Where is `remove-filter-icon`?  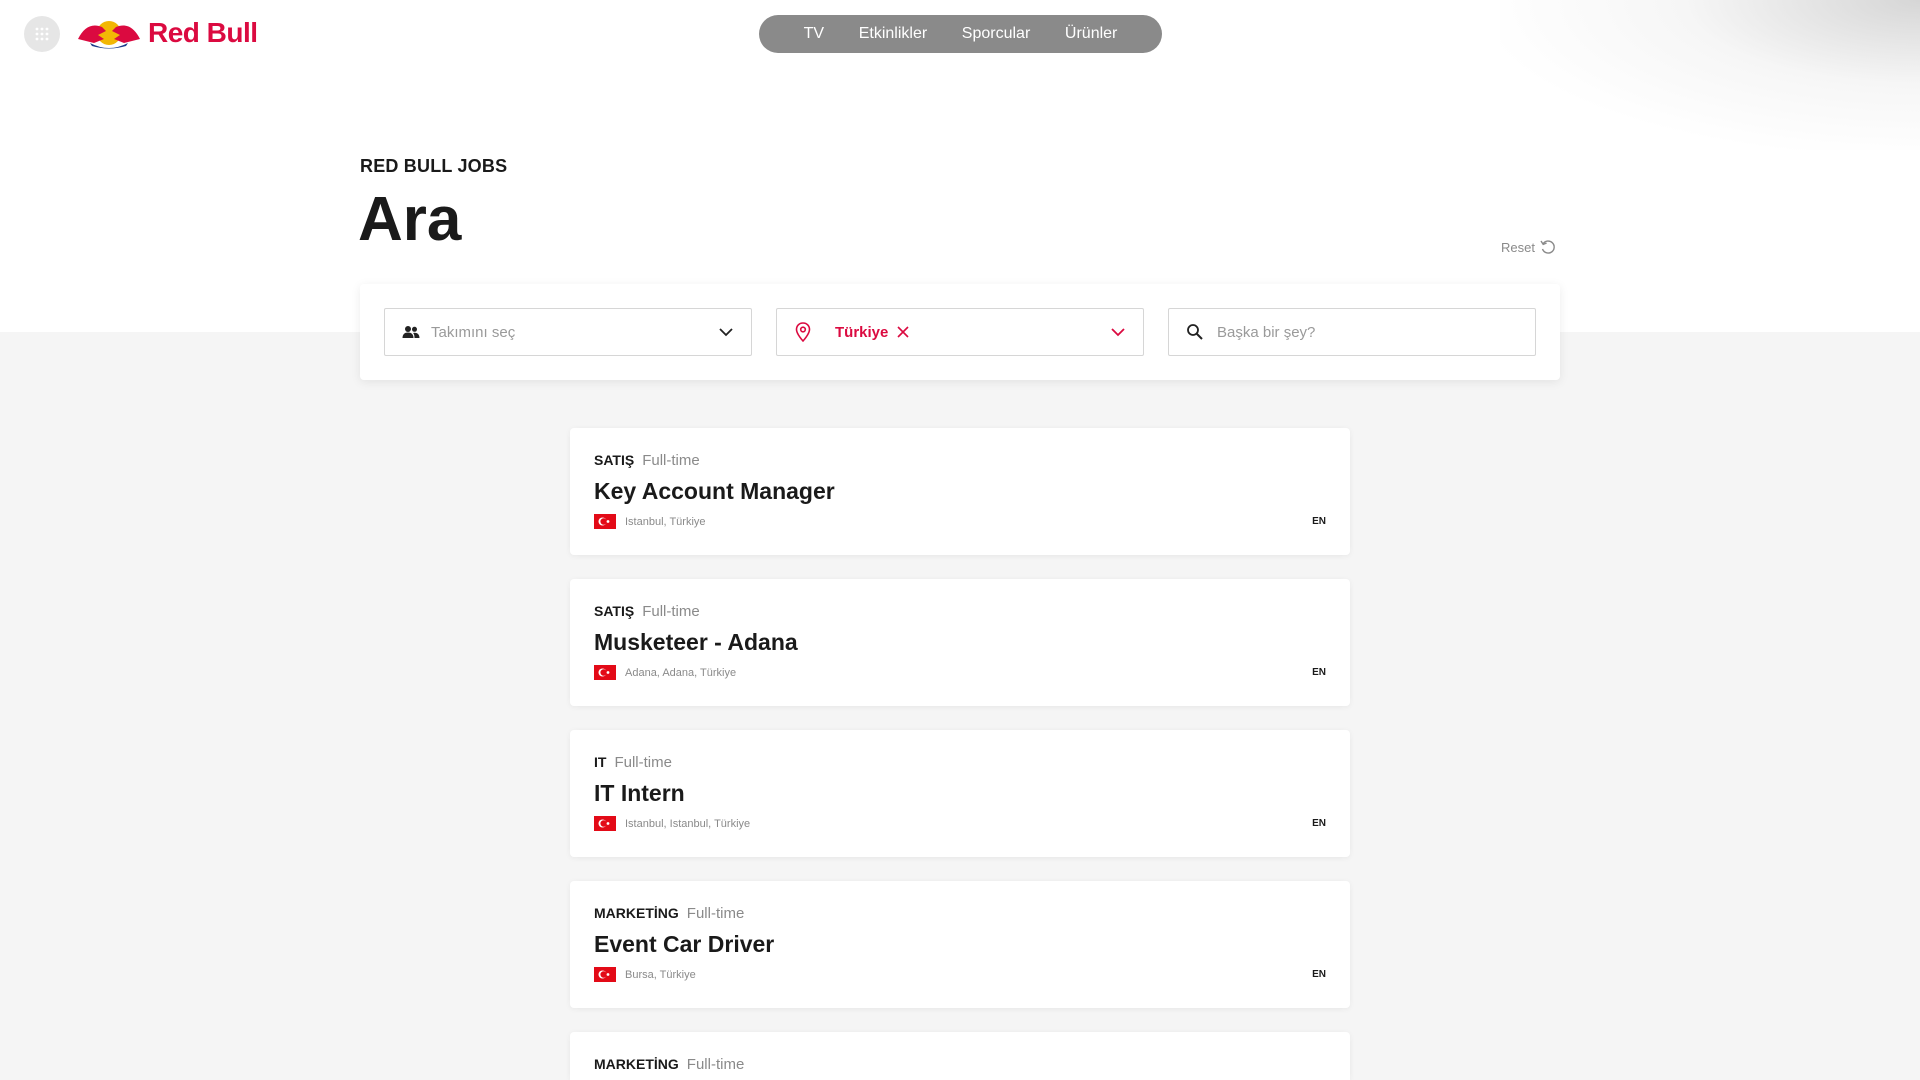
remove-filter-icon is located at coordinates (903, 332).